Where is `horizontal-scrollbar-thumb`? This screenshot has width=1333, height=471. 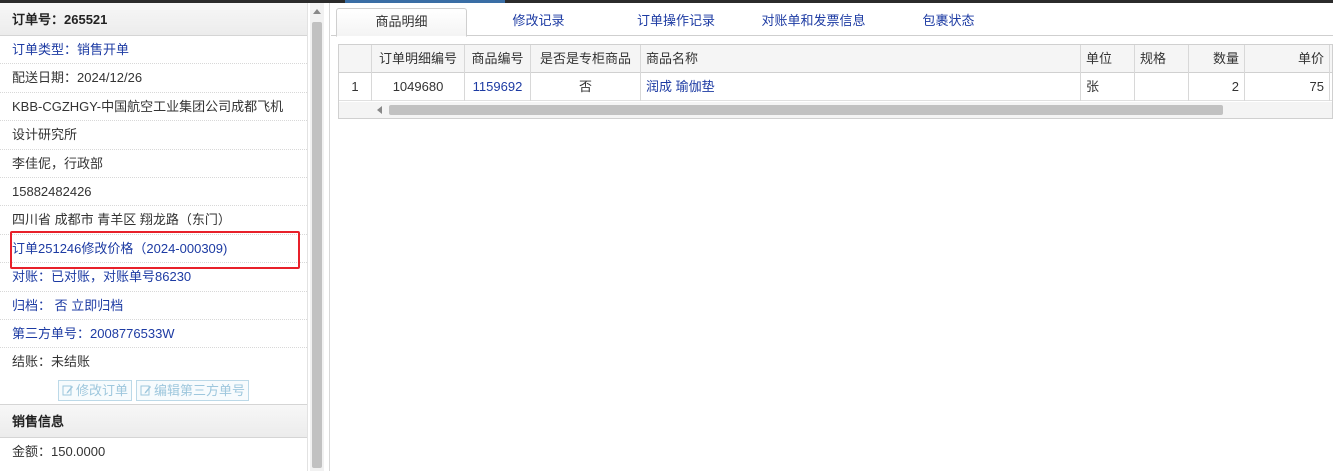
horizontal-scrollbar-thumb is located at coordinates (806, 110).